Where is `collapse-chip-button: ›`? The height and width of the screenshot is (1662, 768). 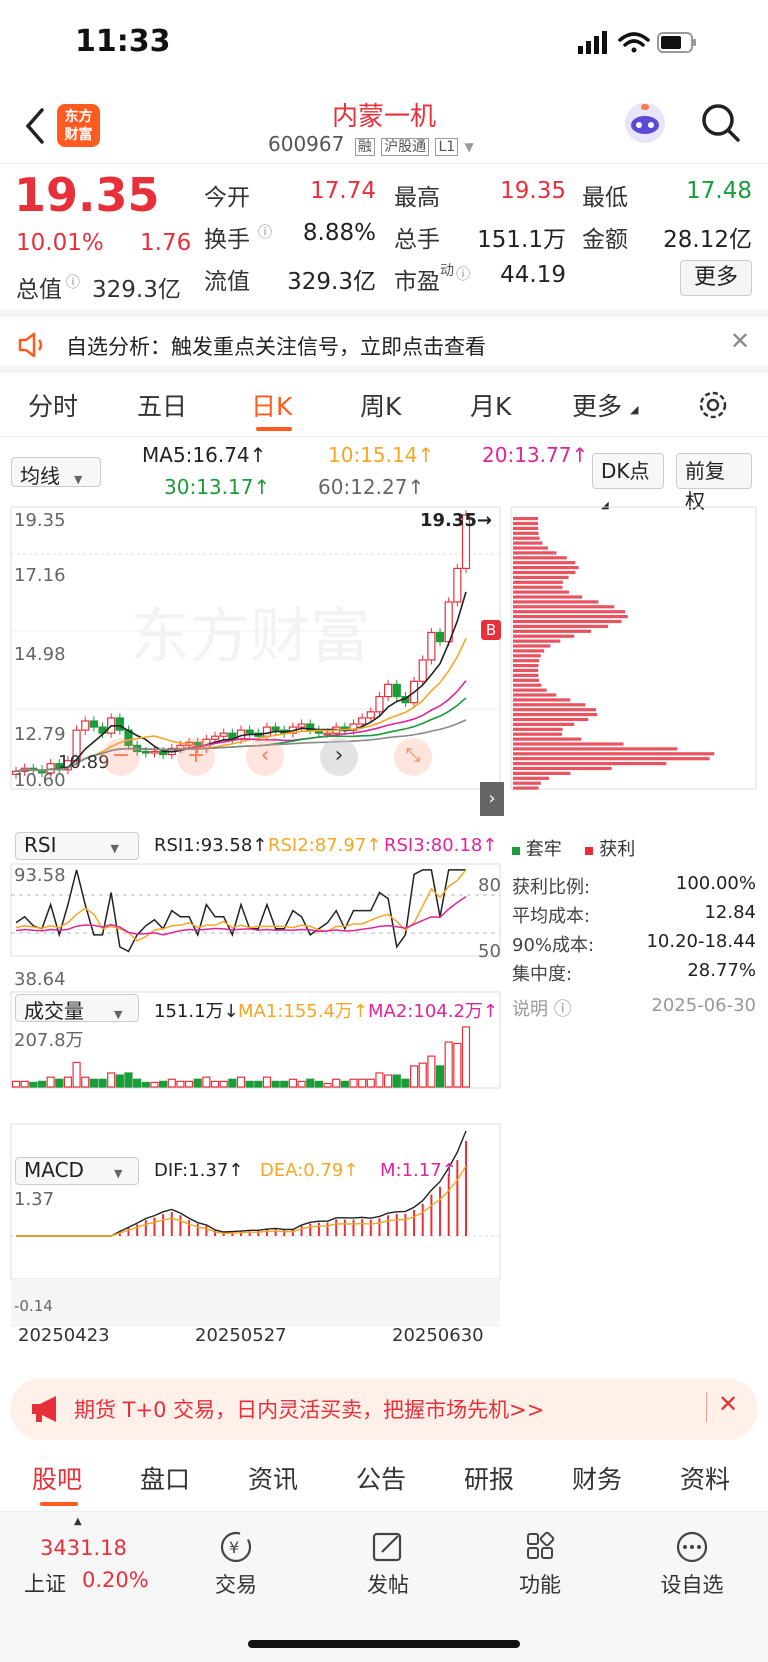 collapse-chip-button: › is located at coordinates (492, 799).